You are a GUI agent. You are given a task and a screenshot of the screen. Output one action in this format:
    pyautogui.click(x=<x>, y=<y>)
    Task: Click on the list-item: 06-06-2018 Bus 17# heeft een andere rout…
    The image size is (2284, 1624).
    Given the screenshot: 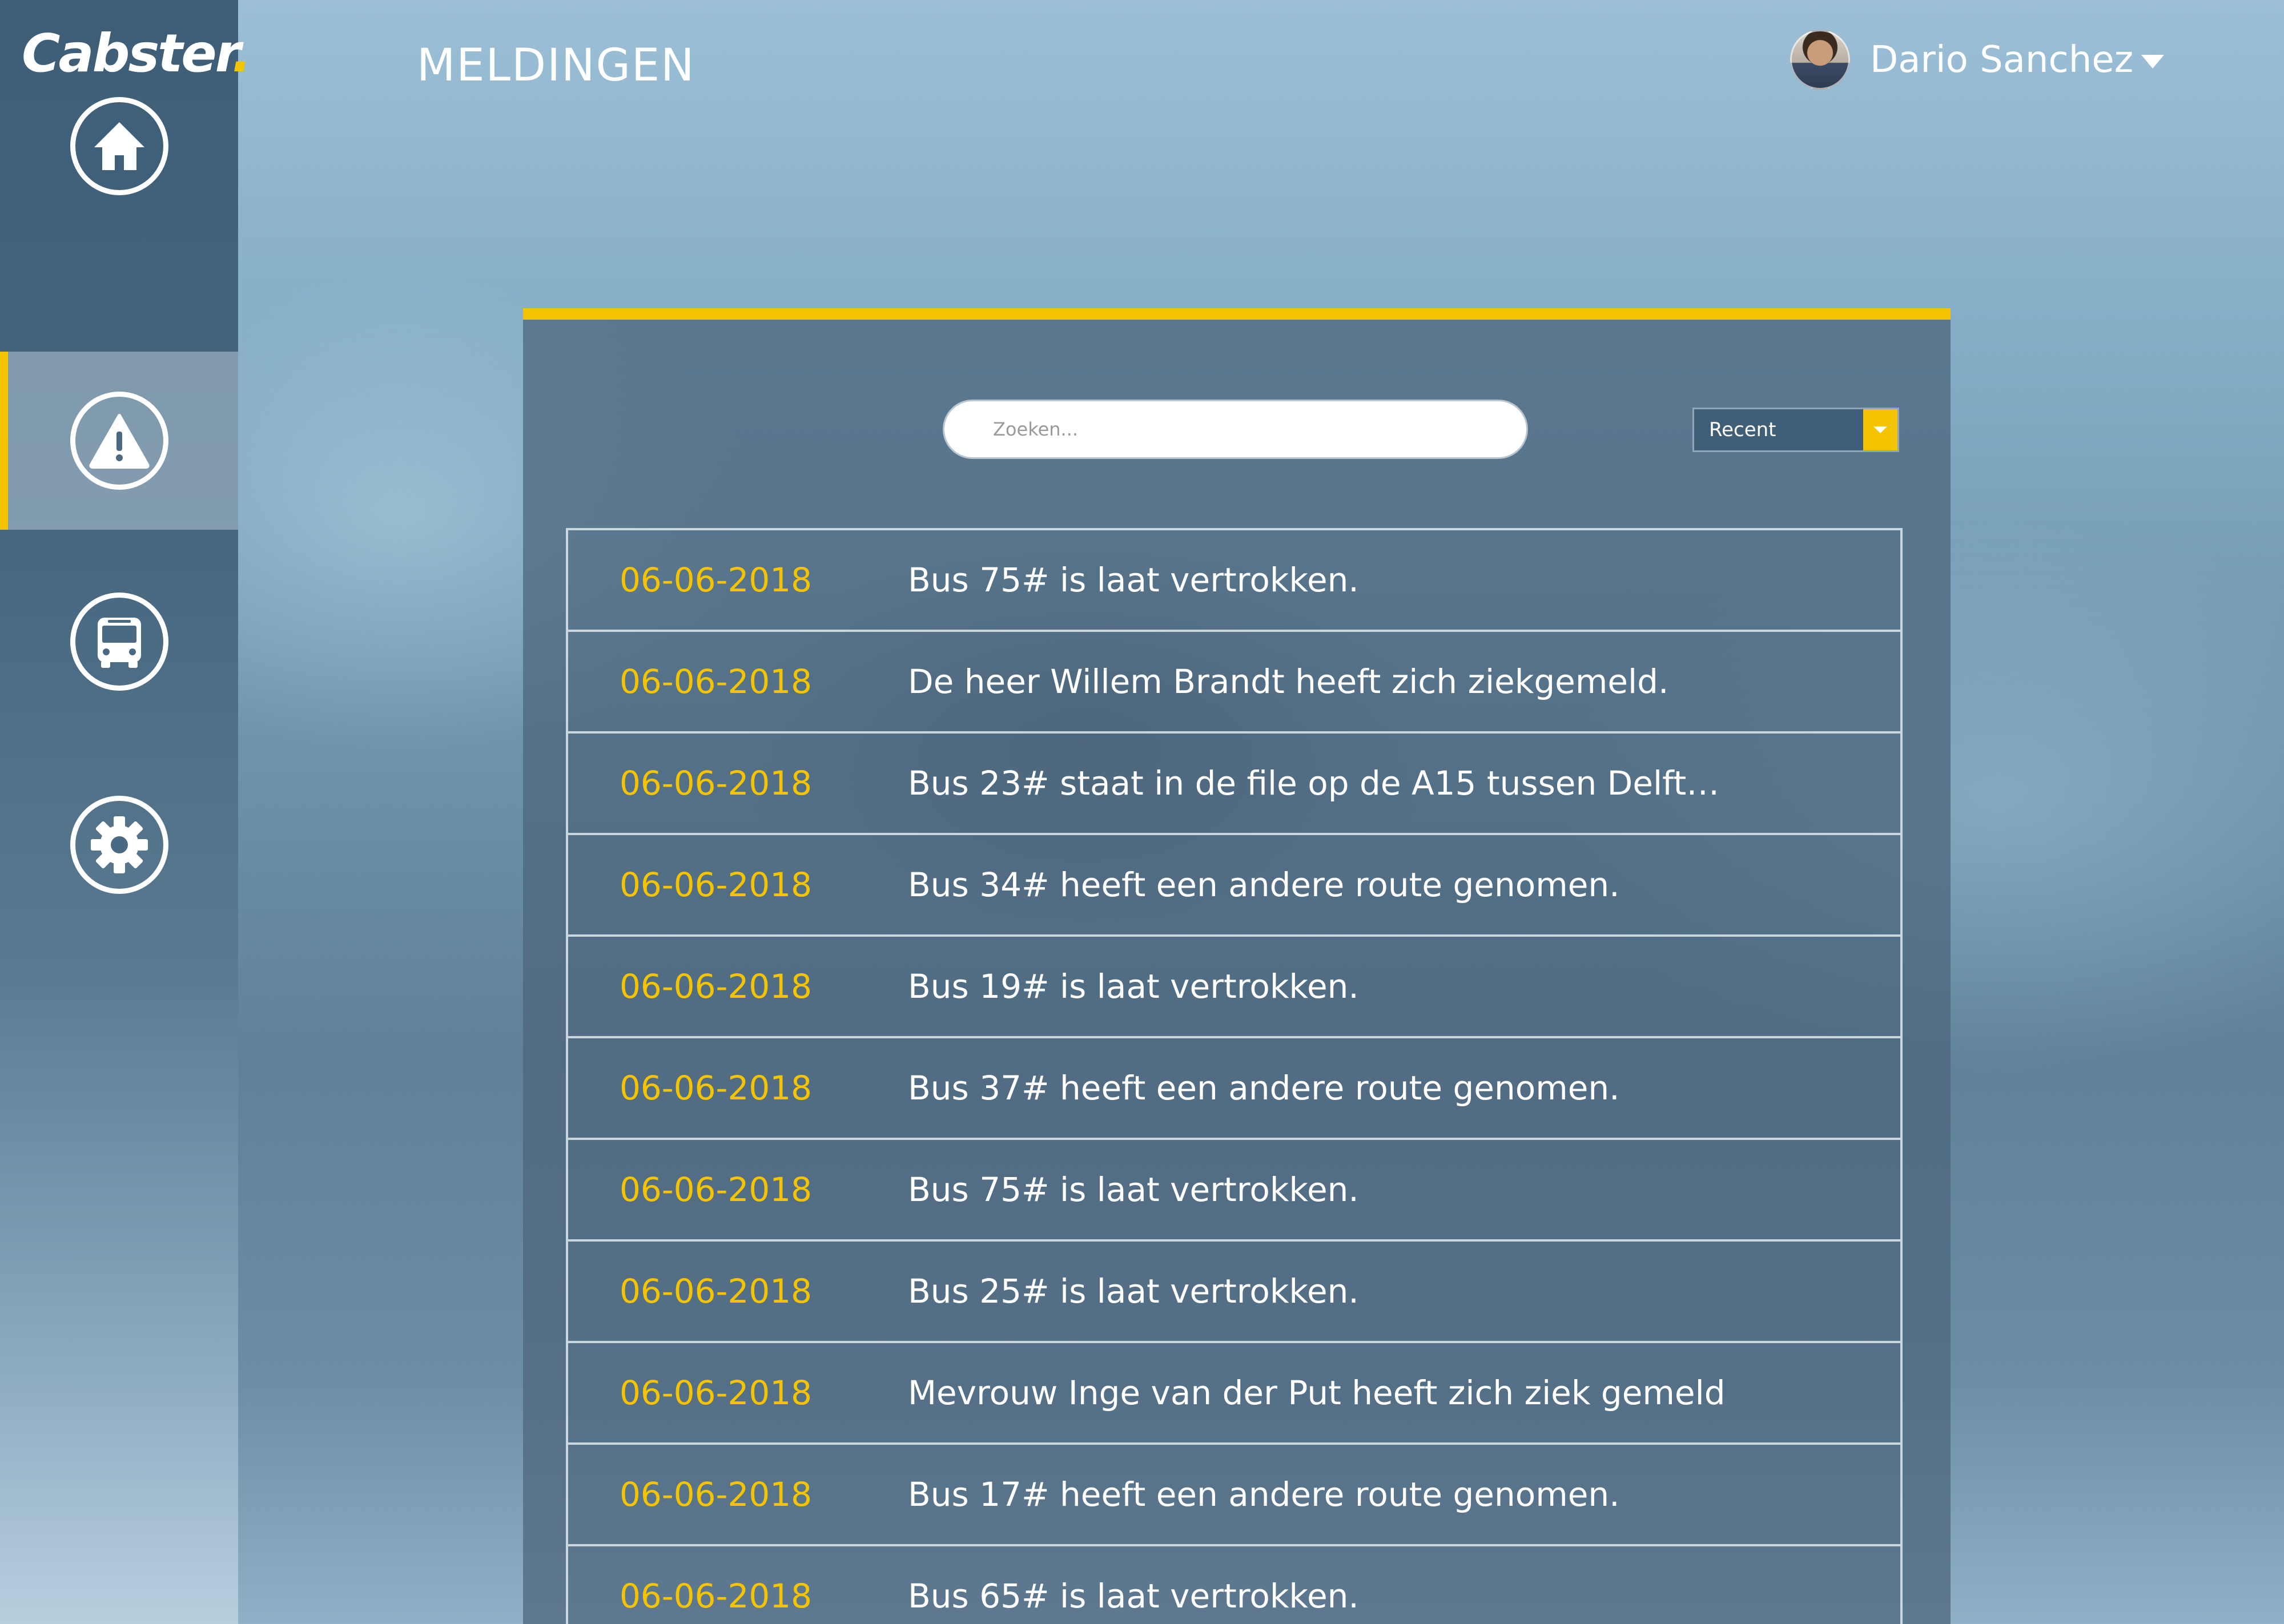 What is the action you would take?
    pyautogui.click(x=1234, y=1495)
    